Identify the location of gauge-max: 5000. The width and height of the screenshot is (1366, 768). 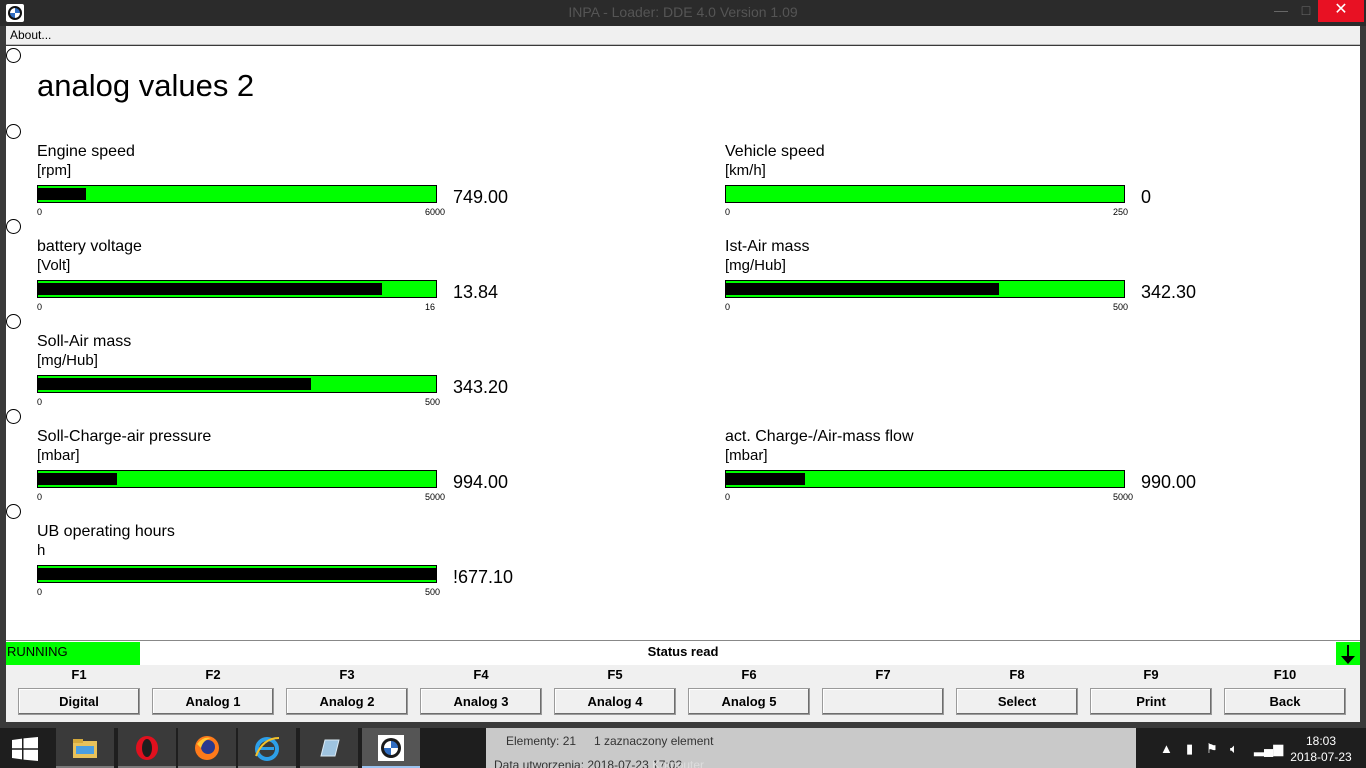
(1123, 497).